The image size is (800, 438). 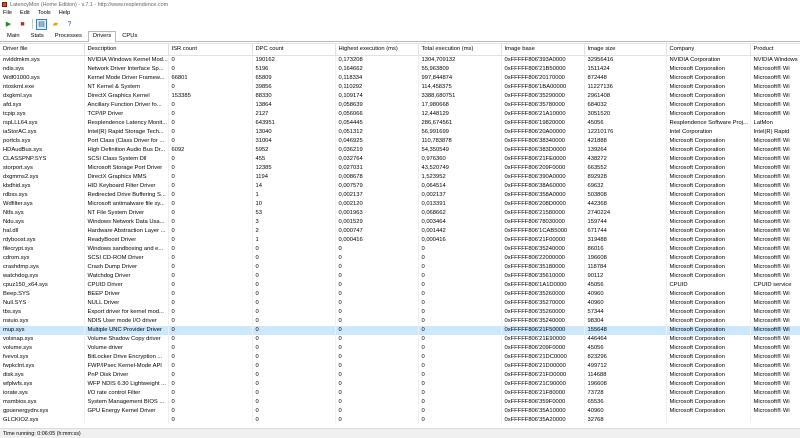 I want to click on table-cell: 0xFFFFF806'1A1D0000, so click(x=543, y=285).